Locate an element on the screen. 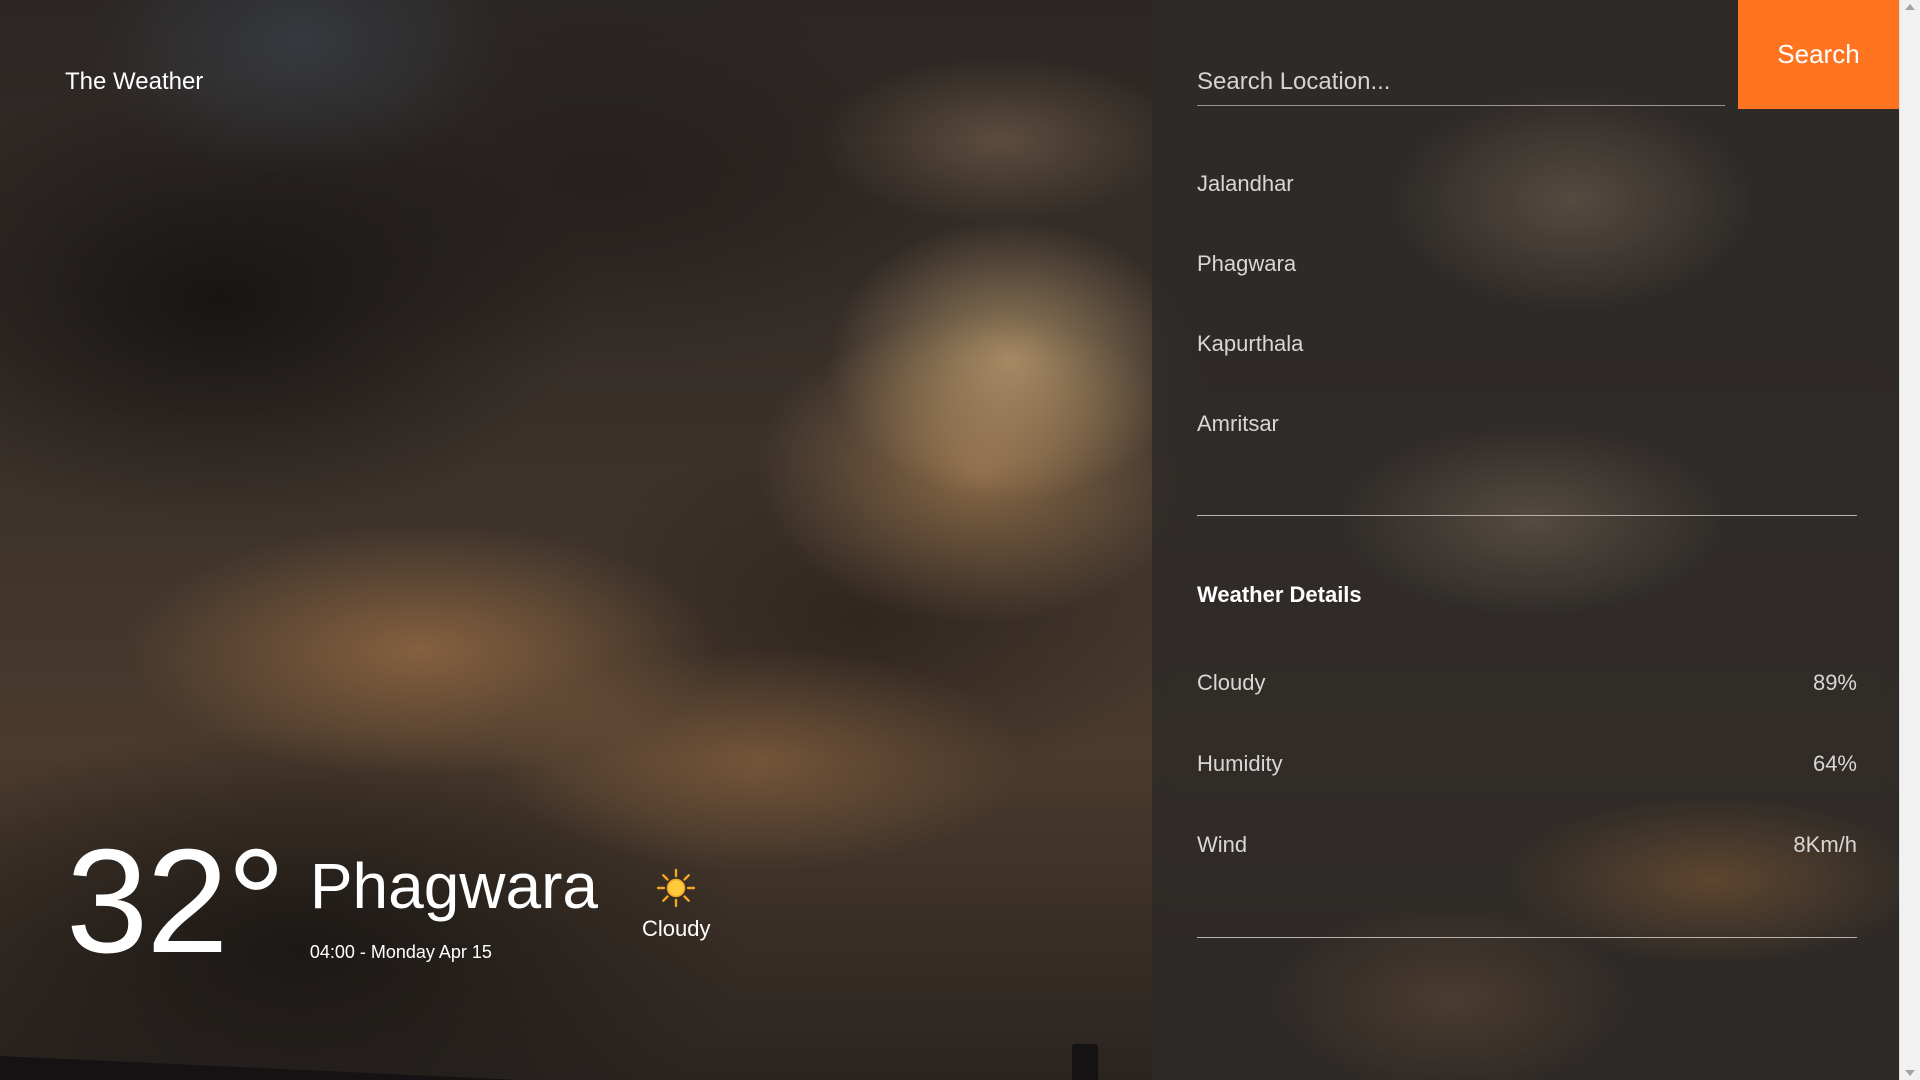 Image resolution: width=1920 pixels, height=1080 pixels. current-temperature: 32° is located at coordinates (176, 901).